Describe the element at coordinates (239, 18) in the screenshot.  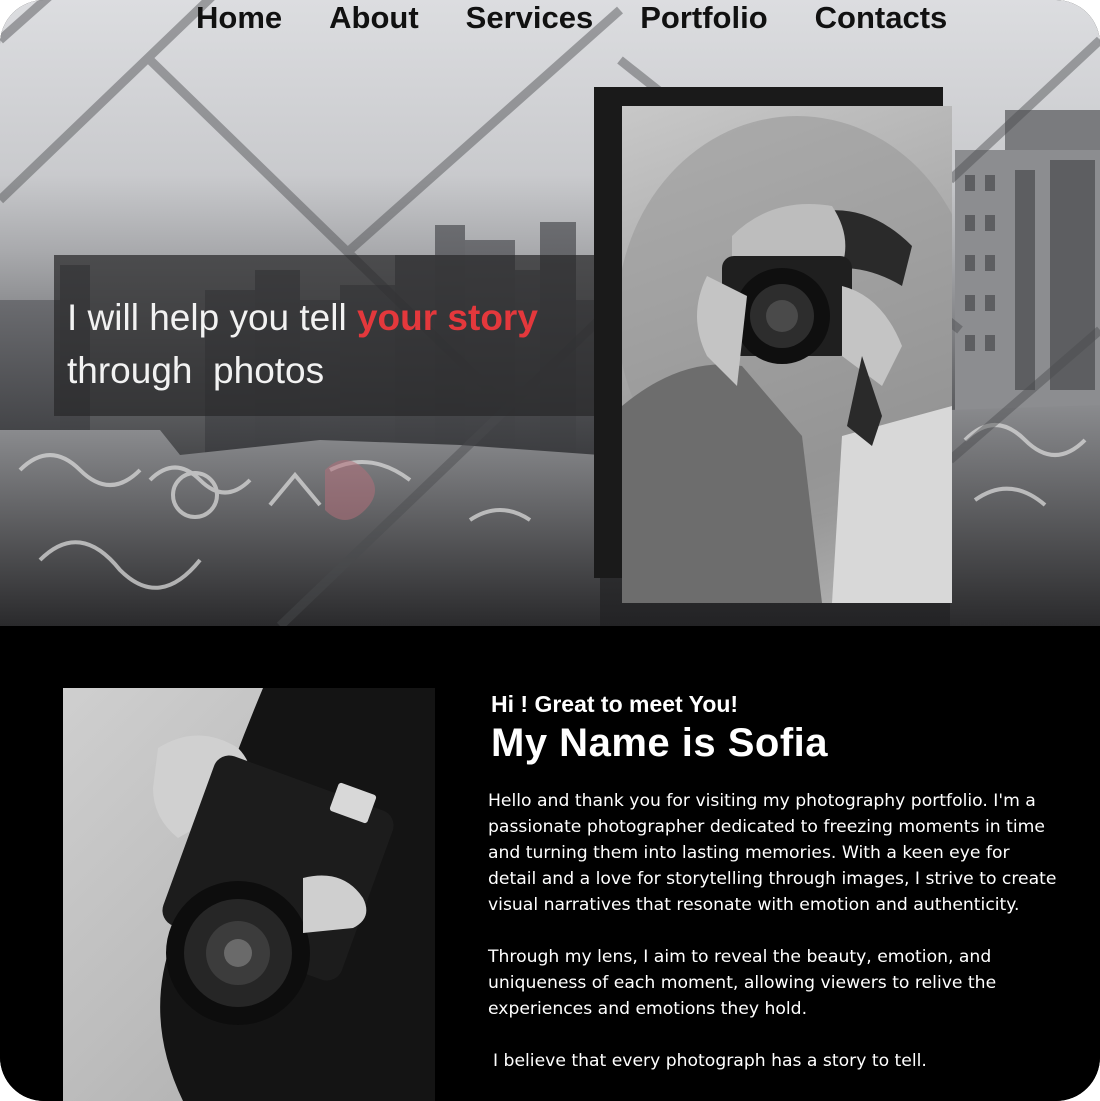
I see `nav-home: Home` at that location.